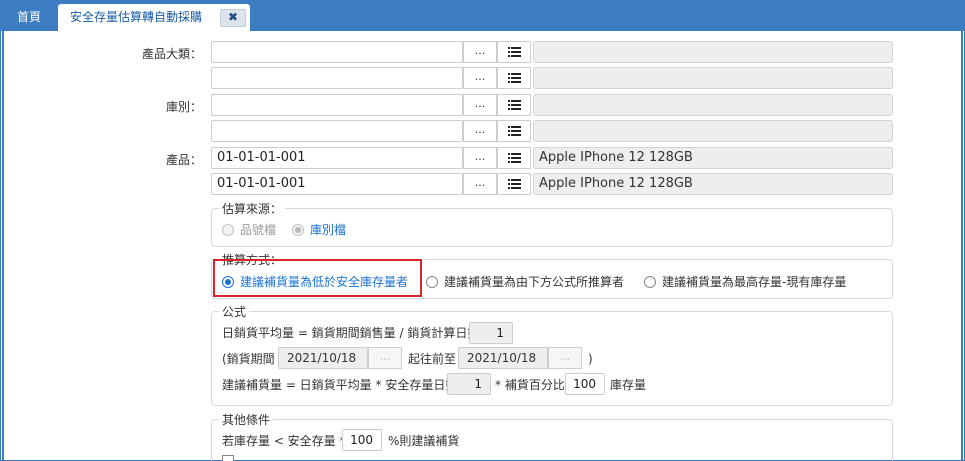 This screenshot has width=965, height=461. What do you see at coordinates (713, 78) in the screenshot?
I see `category-to-name` at bounding box center [713, 78].